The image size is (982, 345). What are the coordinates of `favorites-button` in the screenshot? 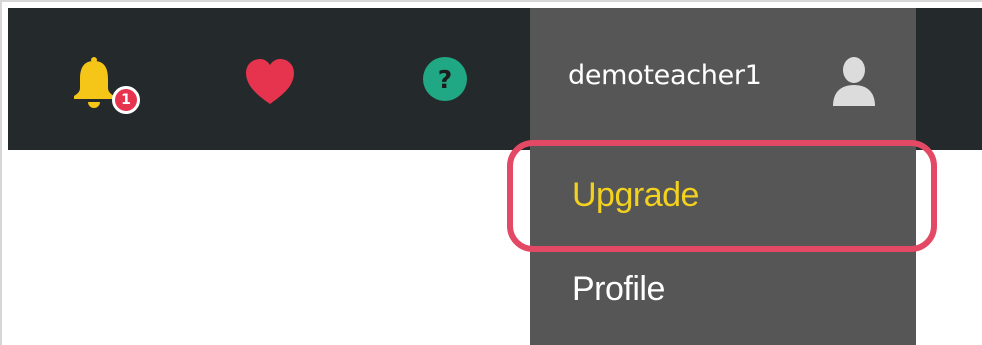 It's located at (270, 84).